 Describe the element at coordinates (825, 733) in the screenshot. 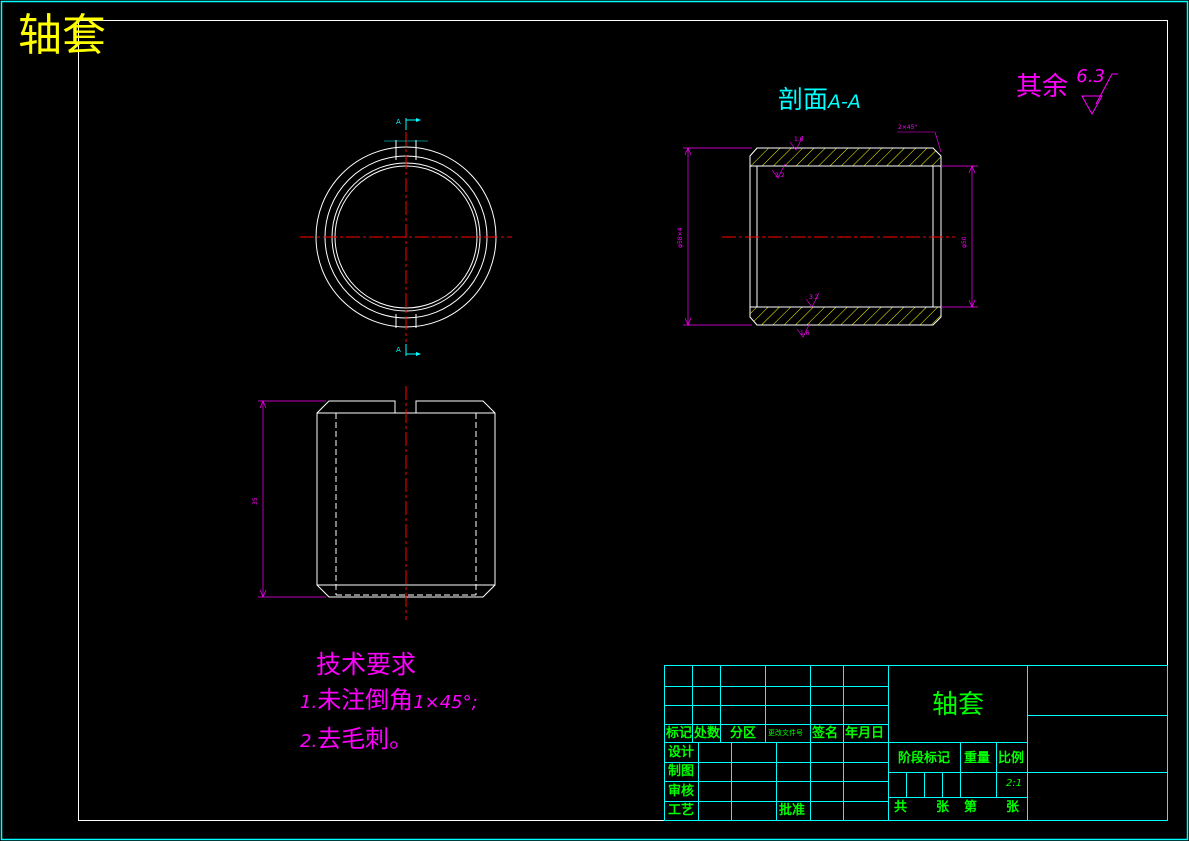

I see `hdr-sign: 签名` at that location.